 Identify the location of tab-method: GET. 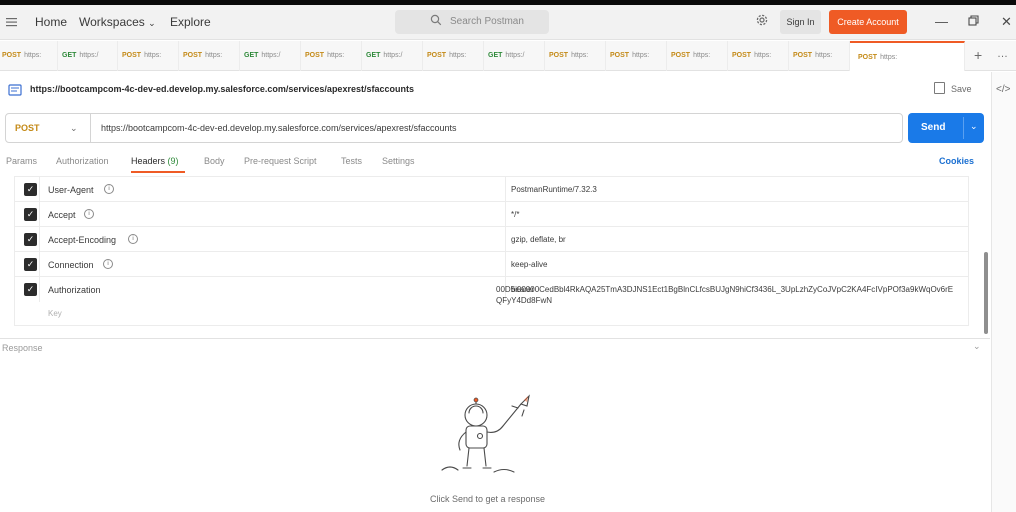
(251, 55).